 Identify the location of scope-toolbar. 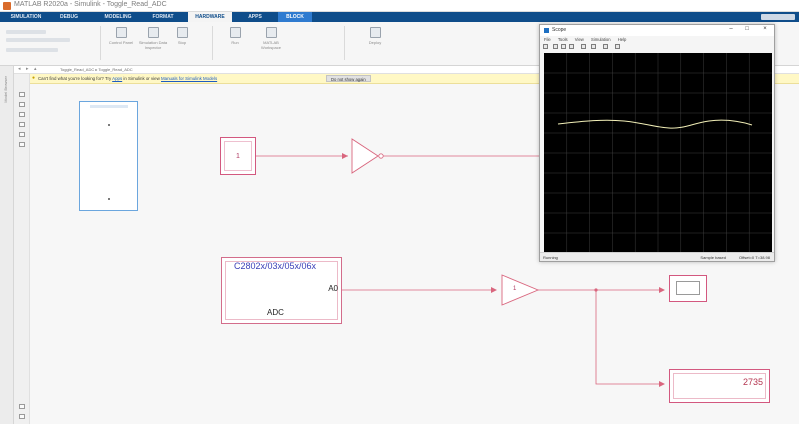
(658, 47).